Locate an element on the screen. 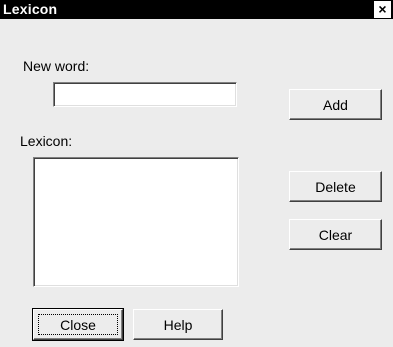  new-word-input is located at coordinates (145, 94).